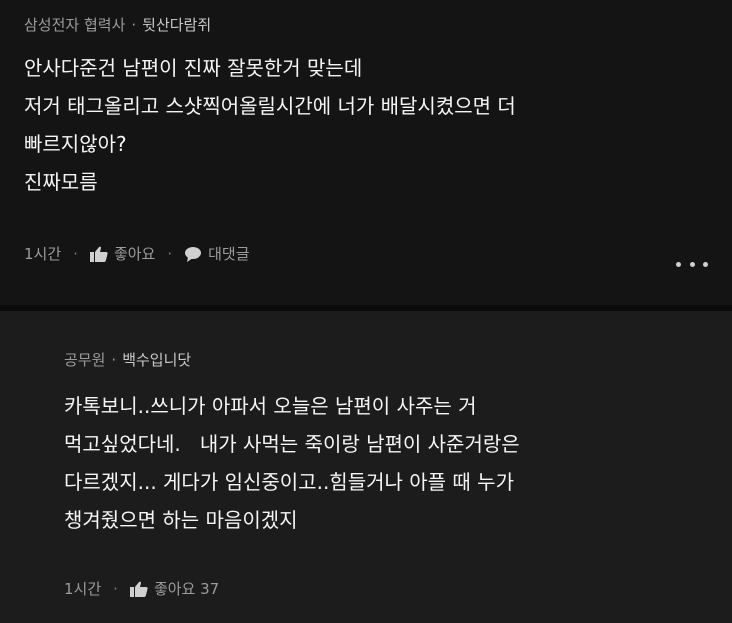 This screenshot has height=623, width=732. I want to click on reply-button: 대댓글, so click(217, 253).